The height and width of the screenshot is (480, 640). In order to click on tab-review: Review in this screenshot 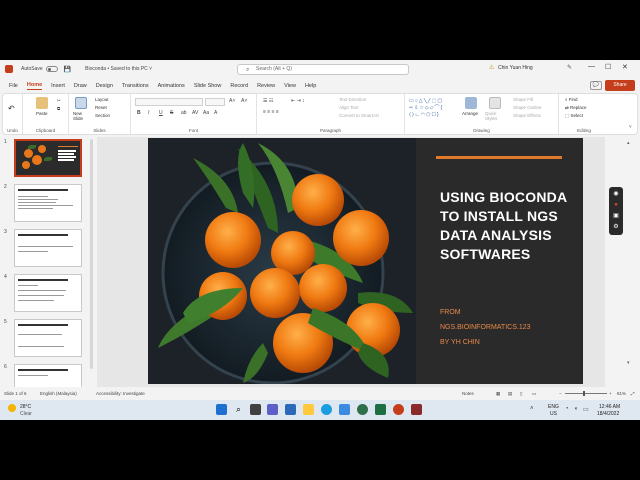, I will do `click(266, 86)`.